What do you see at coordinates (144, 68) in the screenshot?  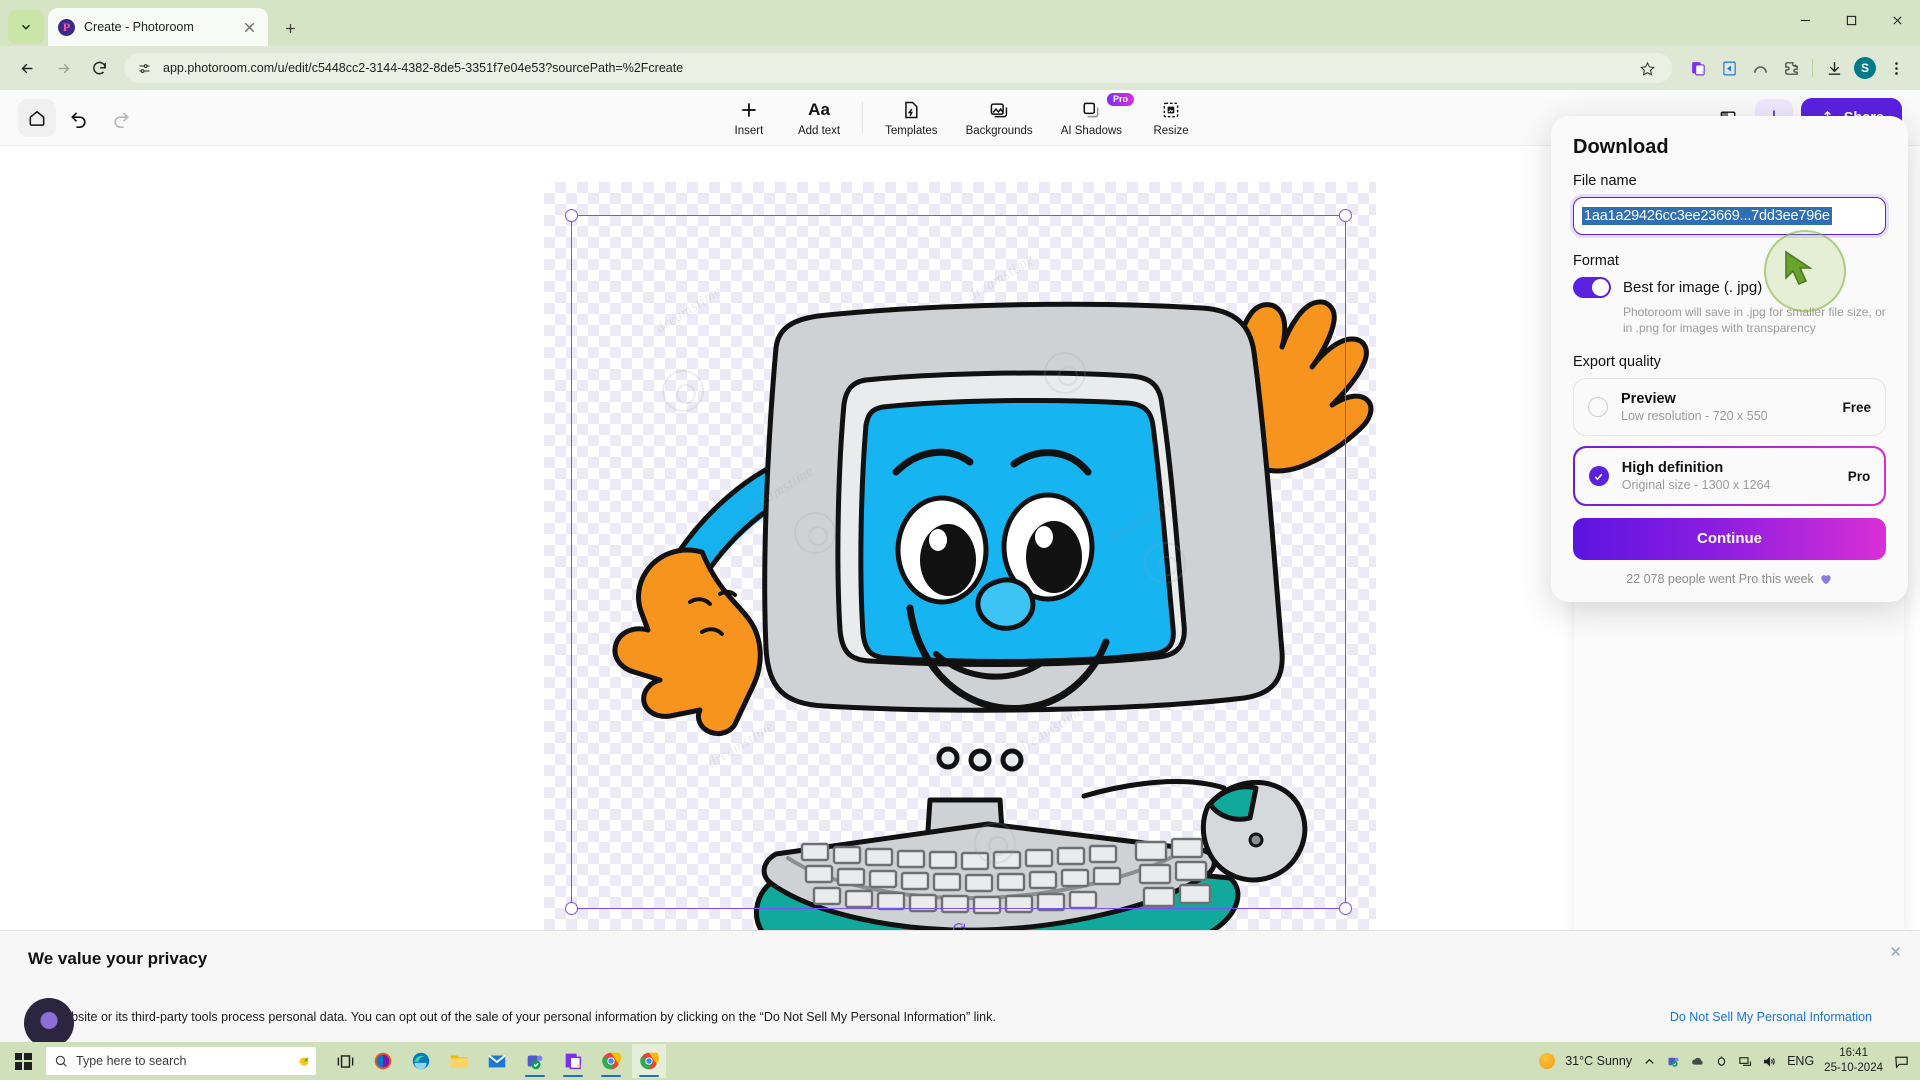 I see `site-settings-icon` at bounding box center [144, 68].